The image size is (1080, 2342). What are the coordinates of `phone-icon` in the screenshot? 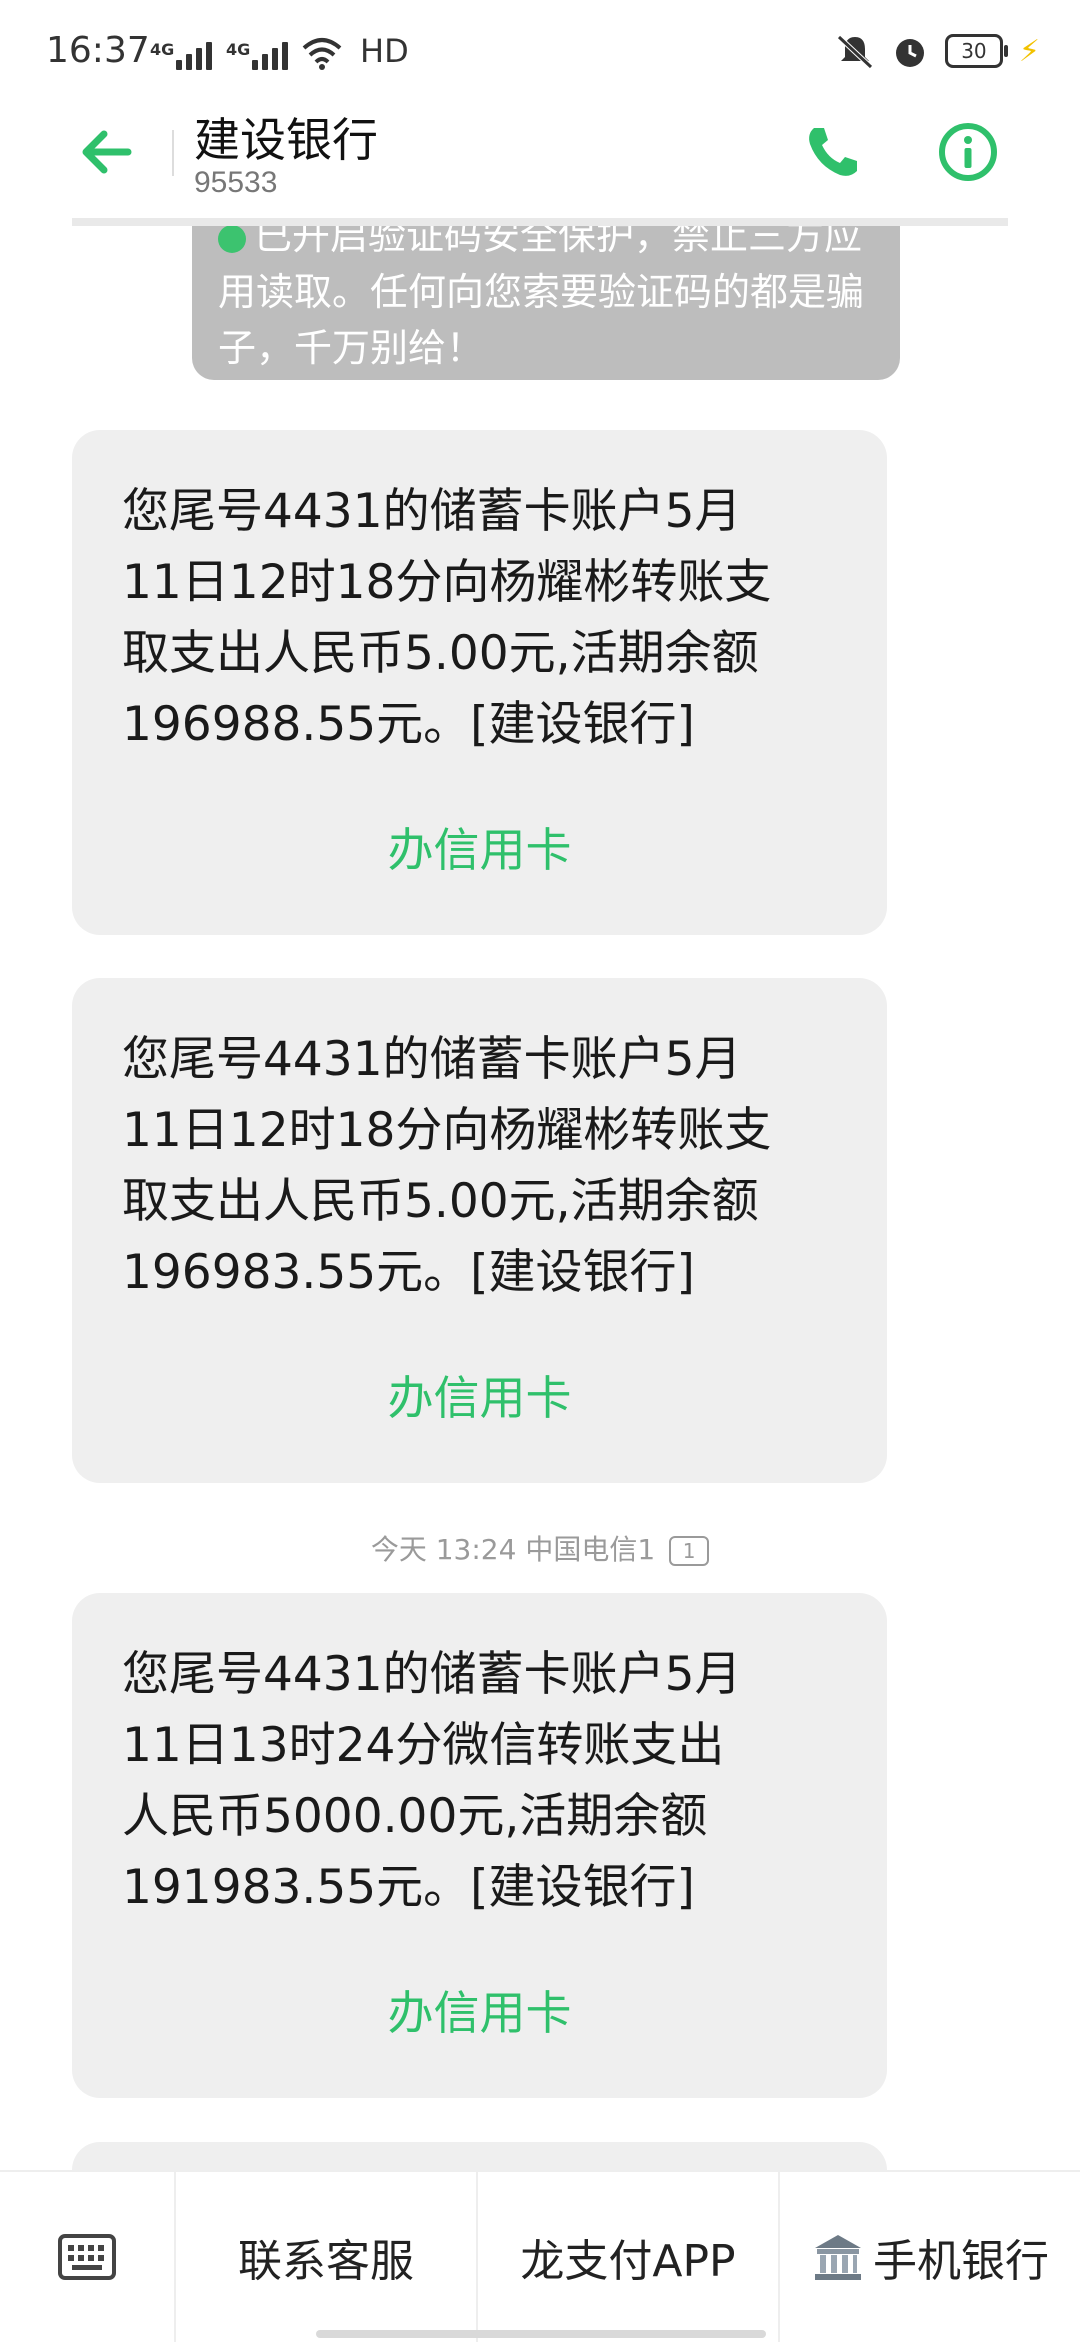 It's located at (832, 152).